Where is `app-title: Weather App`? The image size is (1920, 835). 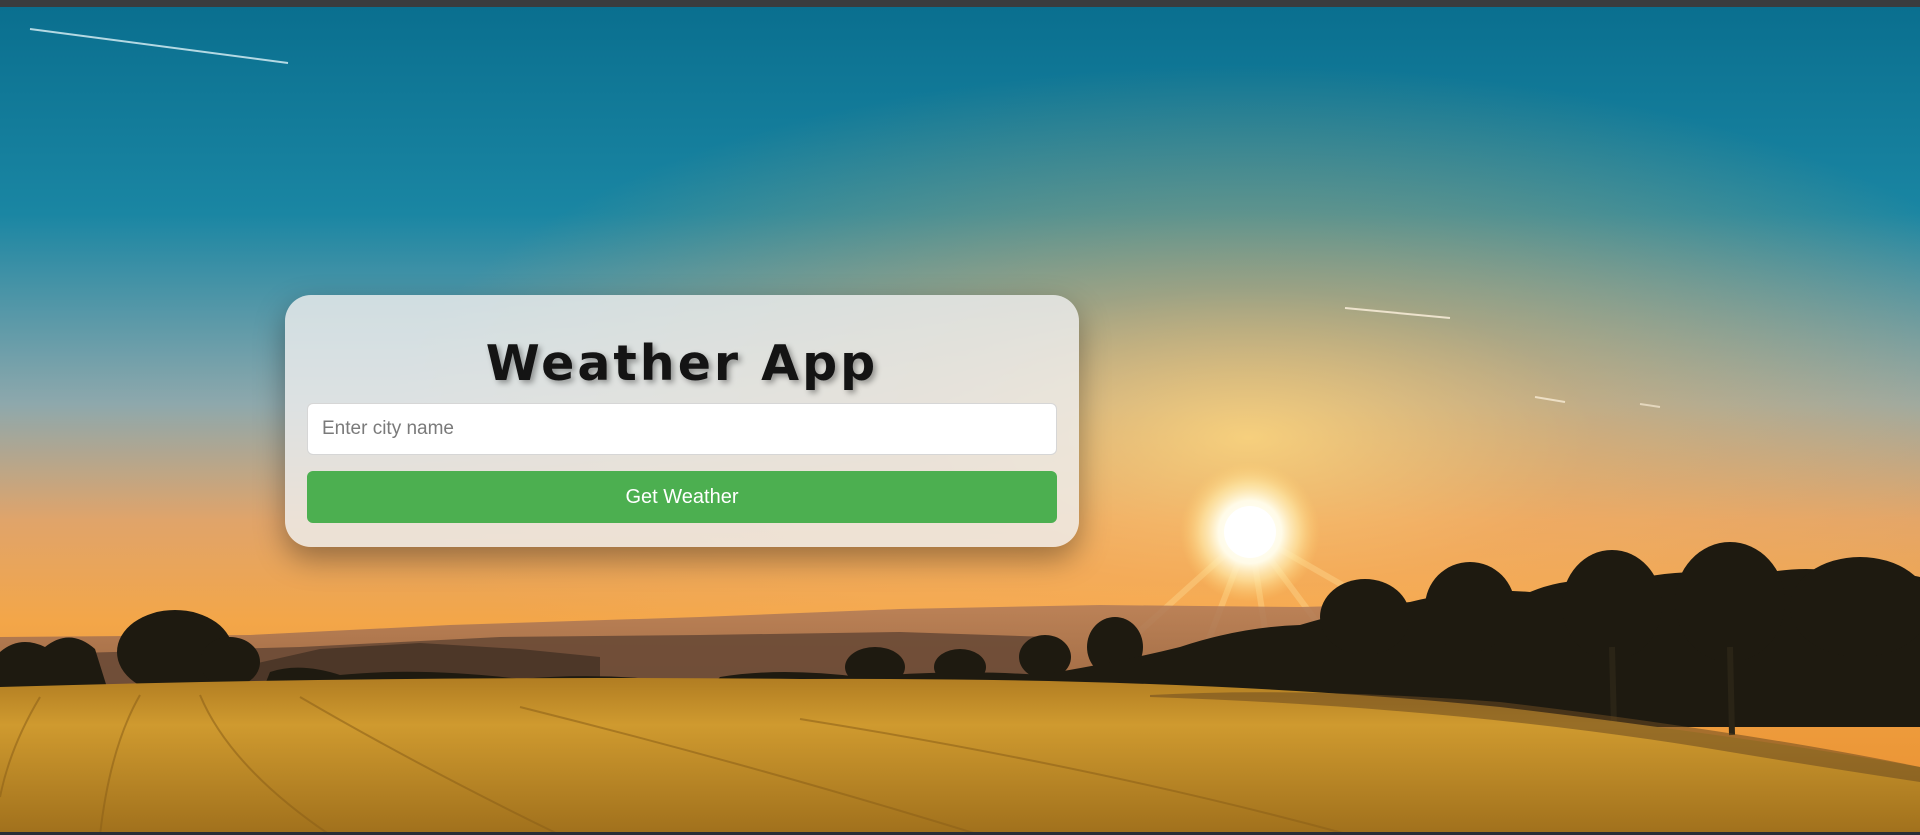 app-title: Weather App is located at coordinates (682, 363).